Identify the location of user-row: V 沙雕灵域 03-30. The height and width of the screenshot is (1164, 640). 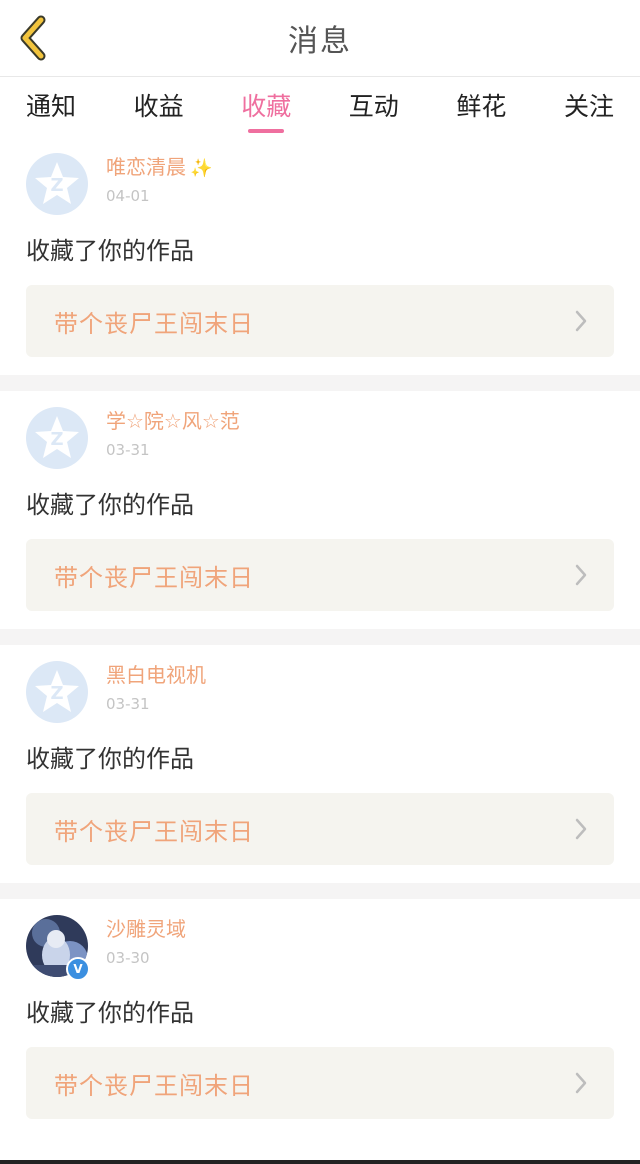
(320, 948).